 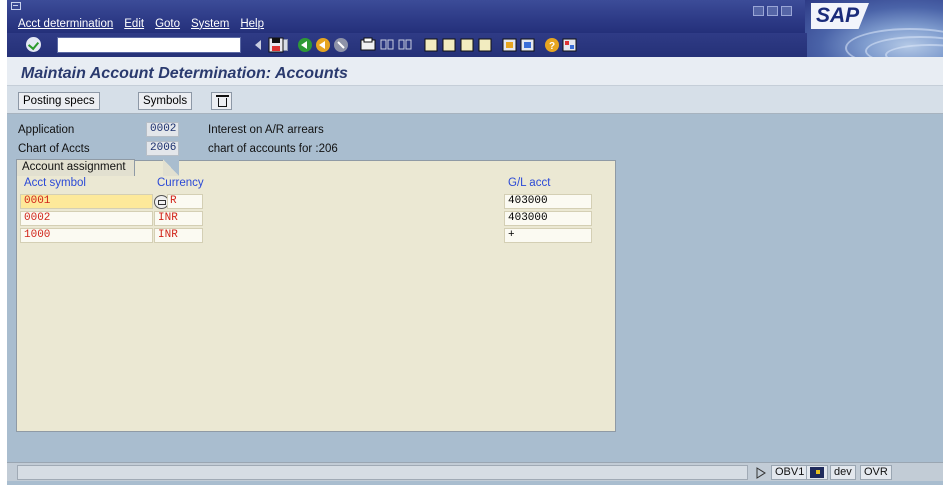 What do you see at coordinates (33, 44) in the screenshot?
I see `enter-check-icon` at bounding box center [33, 44].